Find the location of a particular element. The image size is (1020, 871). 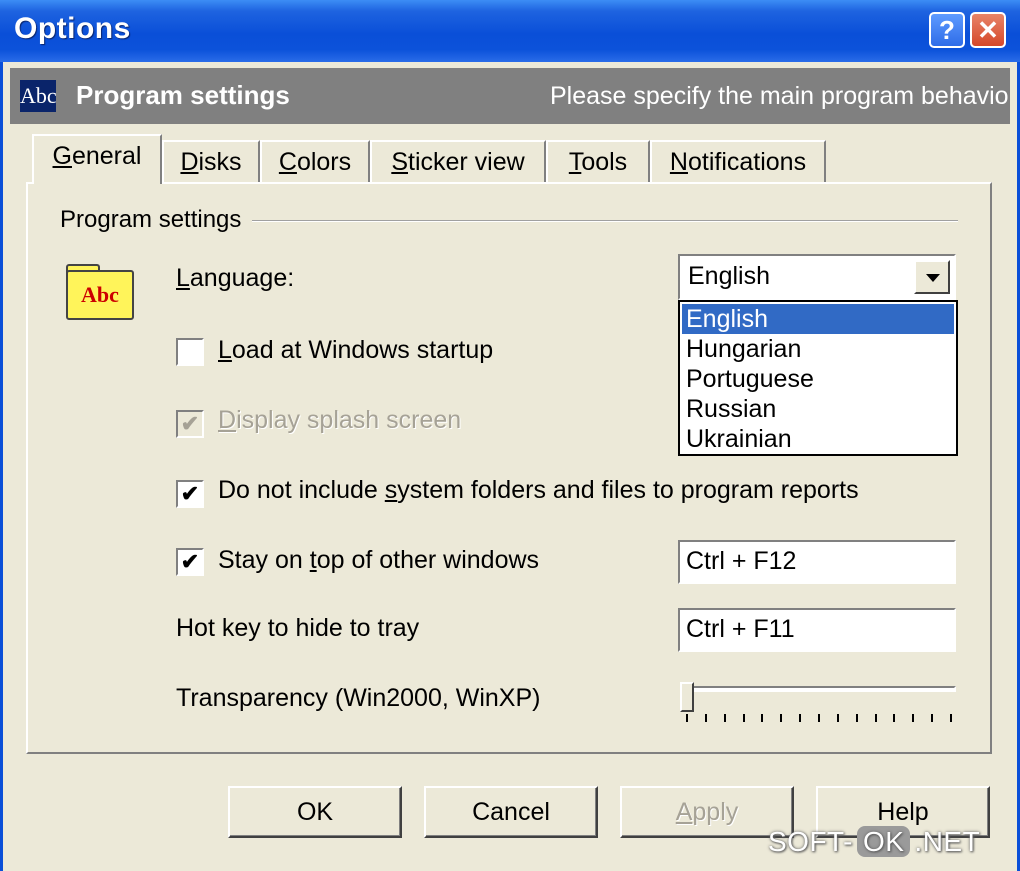

watermark: SOFT- OK .NET is located at coordinates (874, 841).